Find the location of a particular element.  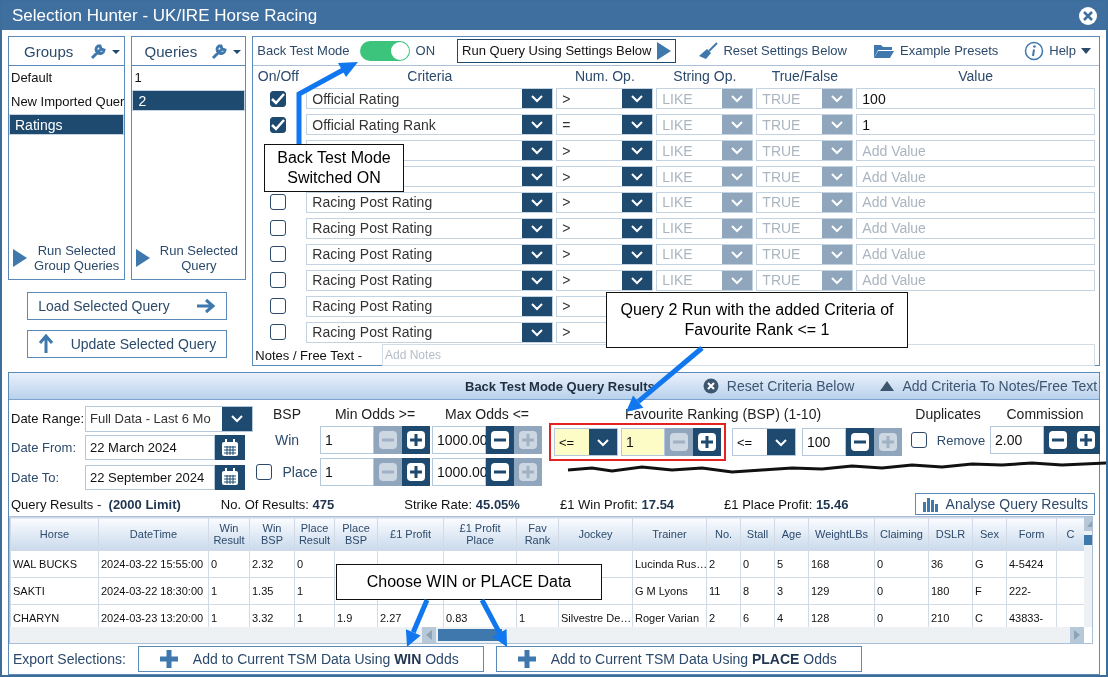

table-cell: 222- is located at coordinates (1031, 591).